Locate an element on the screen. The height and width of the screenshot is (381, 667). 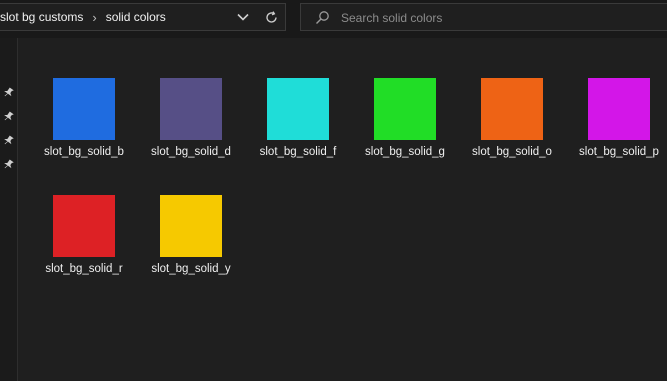
navigation-pane is located at coordinates (9, 209).